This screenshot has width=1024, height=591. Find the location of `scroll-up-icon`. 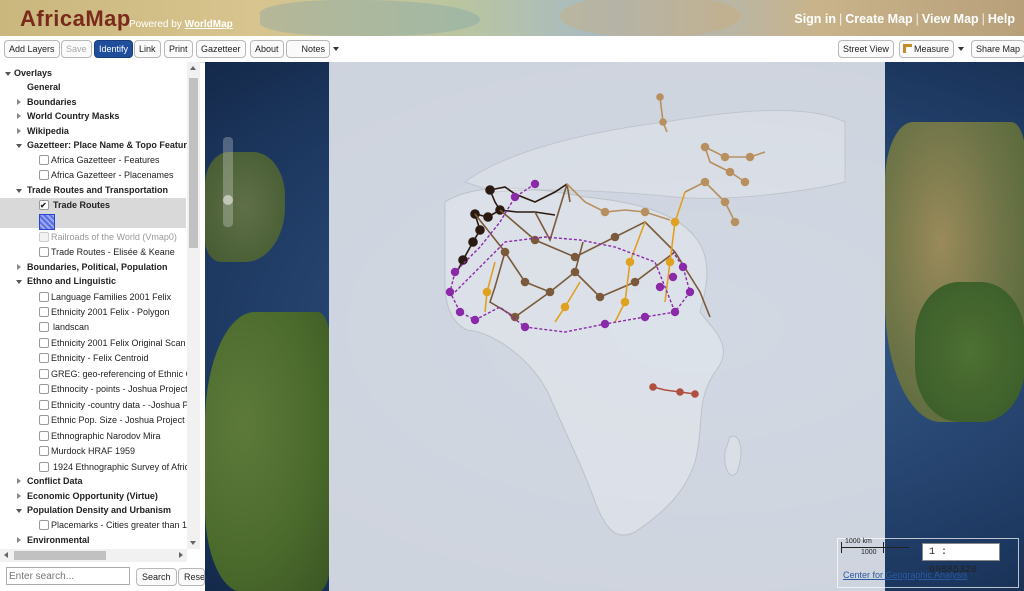

scroll-up-icon is located at coordinates (193, 68).